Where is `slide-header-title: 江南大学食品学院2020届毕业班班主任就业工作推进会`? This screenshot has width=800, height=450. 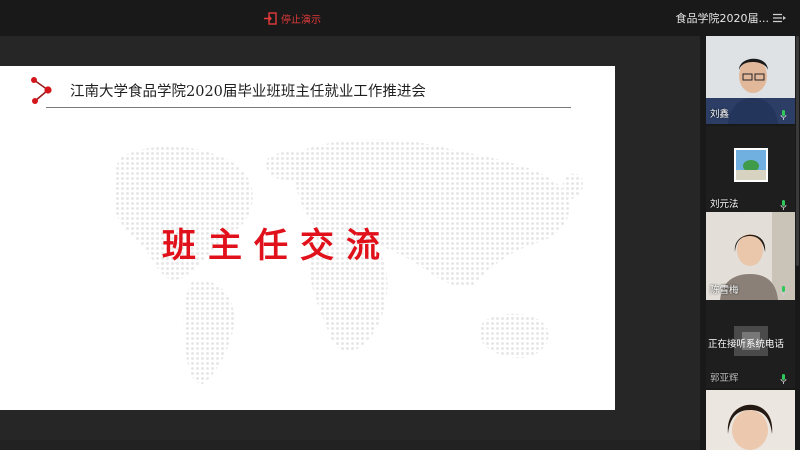 slide-header-title: 江南大学食品学院2020届毕业班班主任就业工作推进会 is located at coordinates (248, 92).